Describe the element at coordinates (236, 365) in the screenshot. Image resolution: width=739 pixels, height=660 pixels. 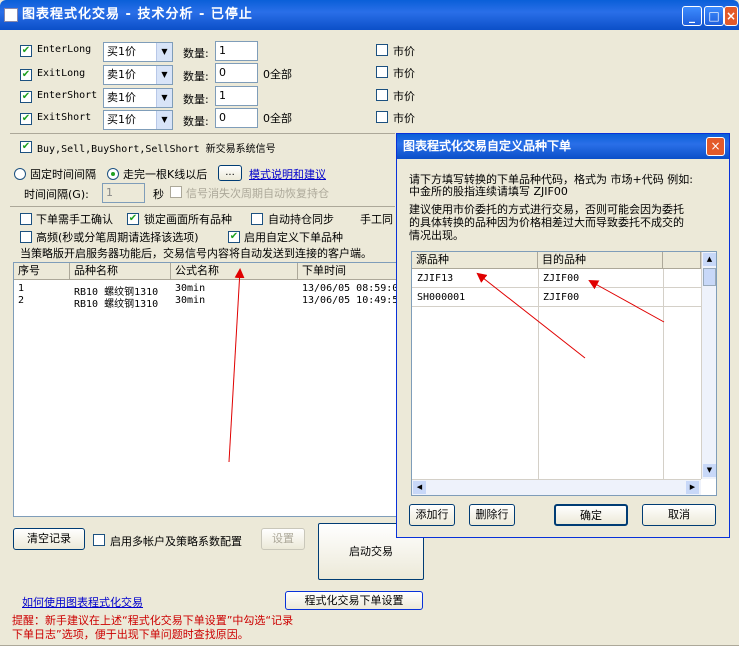
I see `arrow-to-custom-option` at that location.